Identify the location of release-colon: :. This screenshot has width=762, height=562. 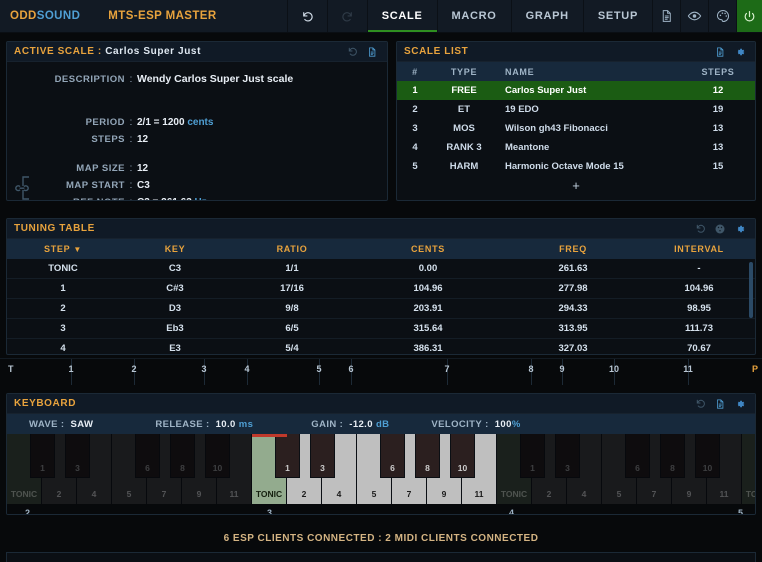
(206, 424).